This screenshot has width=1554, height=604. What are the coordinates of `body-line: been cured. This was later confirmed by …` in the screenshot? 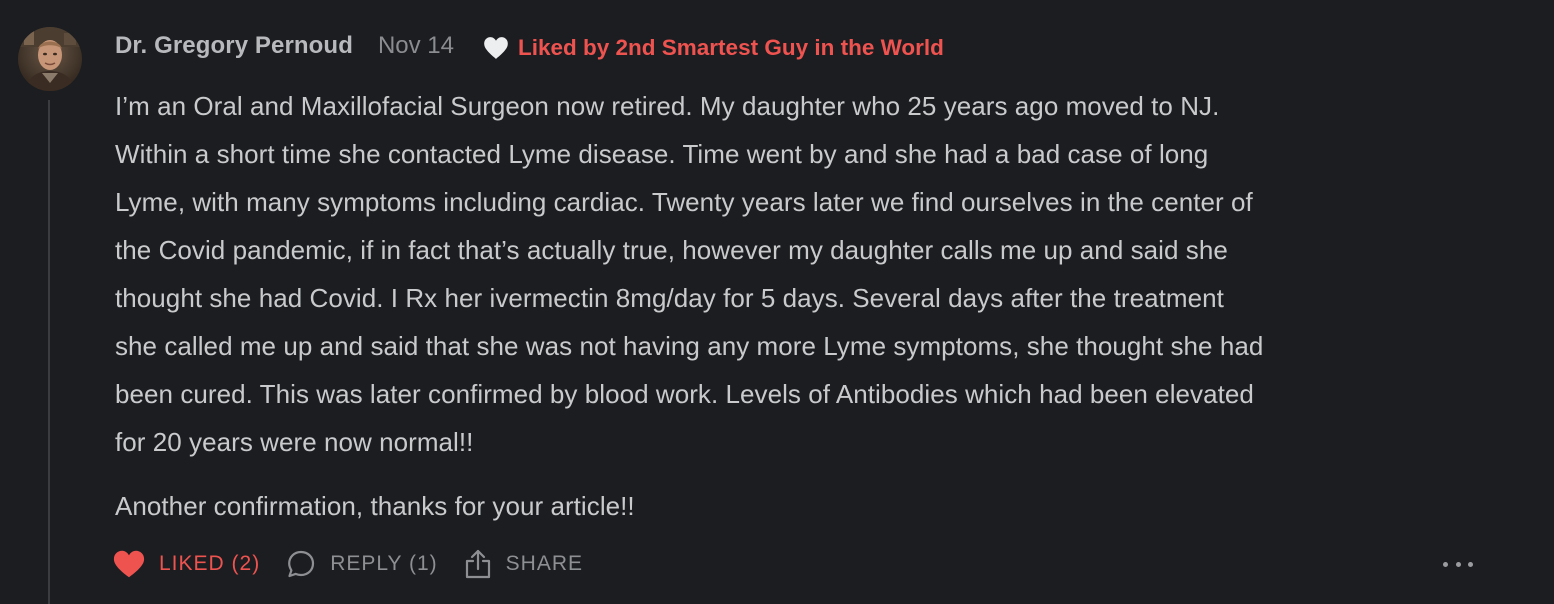 It's located at (684, 394).